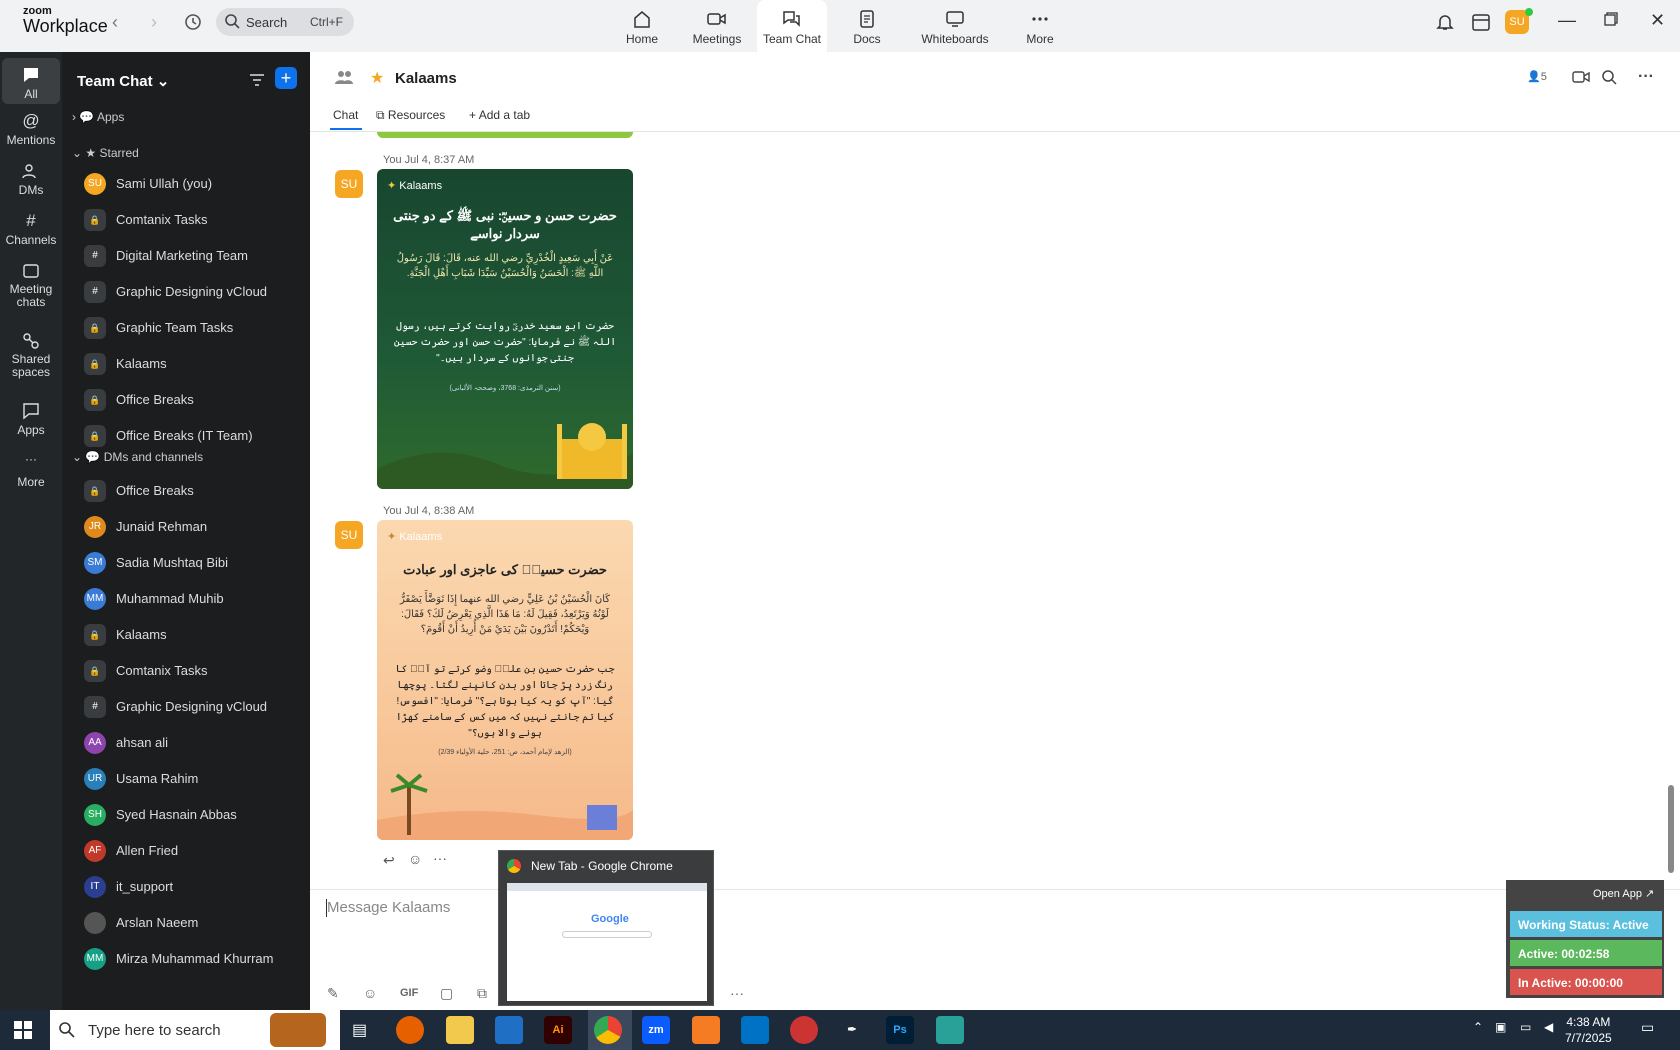  Describe the element at coordinates (1567, 20) in the screenshot. I see `minimize-icon: —` at that location.